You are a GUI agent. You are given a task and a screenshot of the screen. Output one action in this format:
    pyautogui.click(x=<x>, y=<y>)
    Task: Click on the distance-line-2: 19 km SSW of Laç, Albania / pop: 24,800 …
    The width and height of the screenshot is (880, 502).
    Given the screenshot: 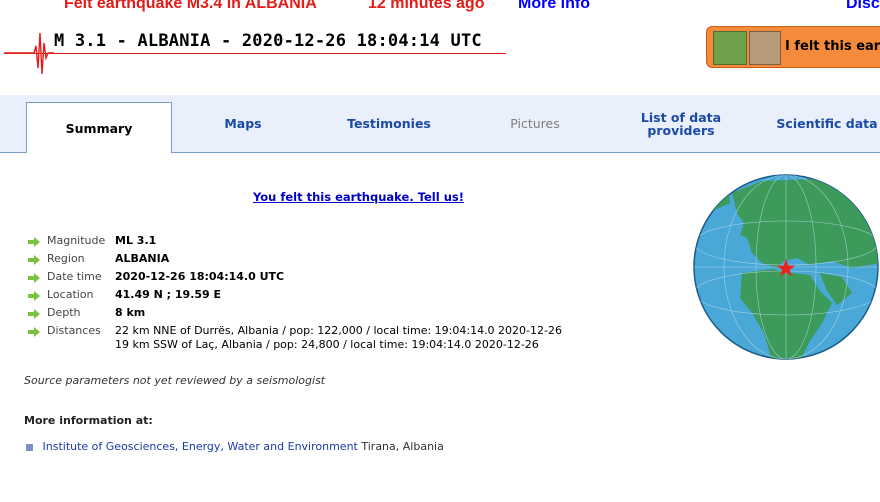 What is the action you would take?
    pyautogui.click(x=327, y=344)
    